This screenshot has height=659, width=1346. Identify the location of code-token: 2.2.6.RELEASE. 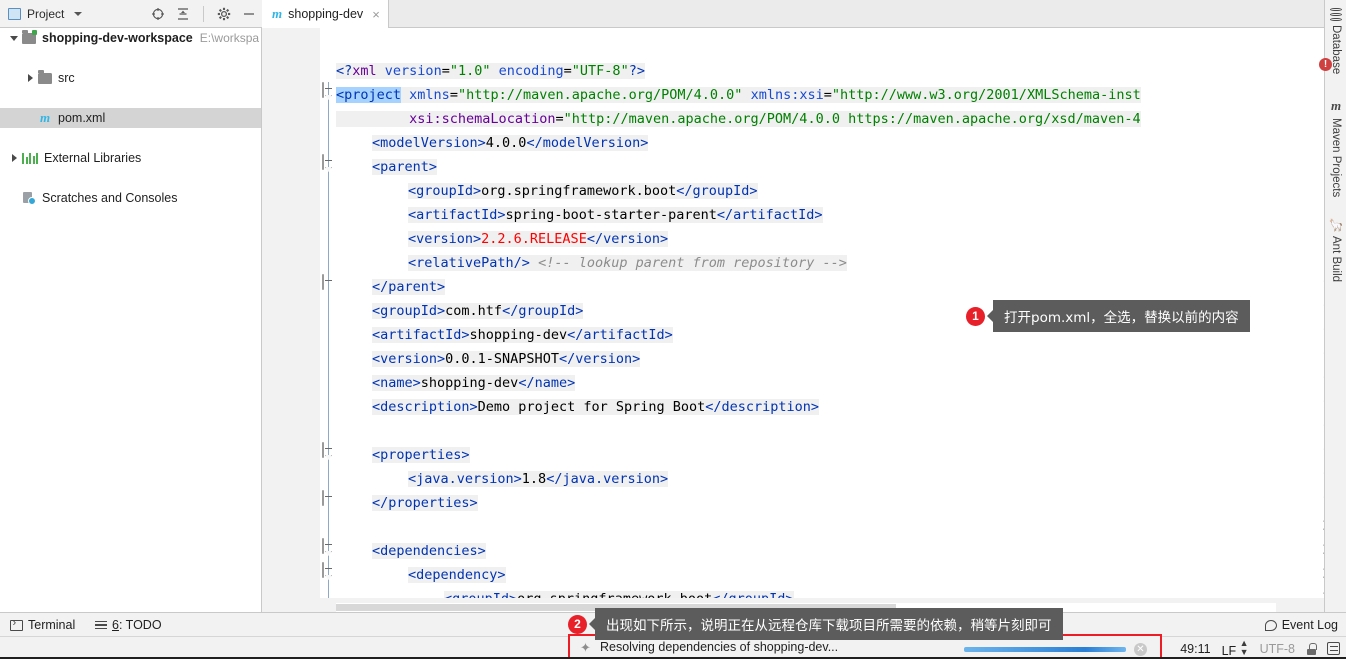
(534, 239).